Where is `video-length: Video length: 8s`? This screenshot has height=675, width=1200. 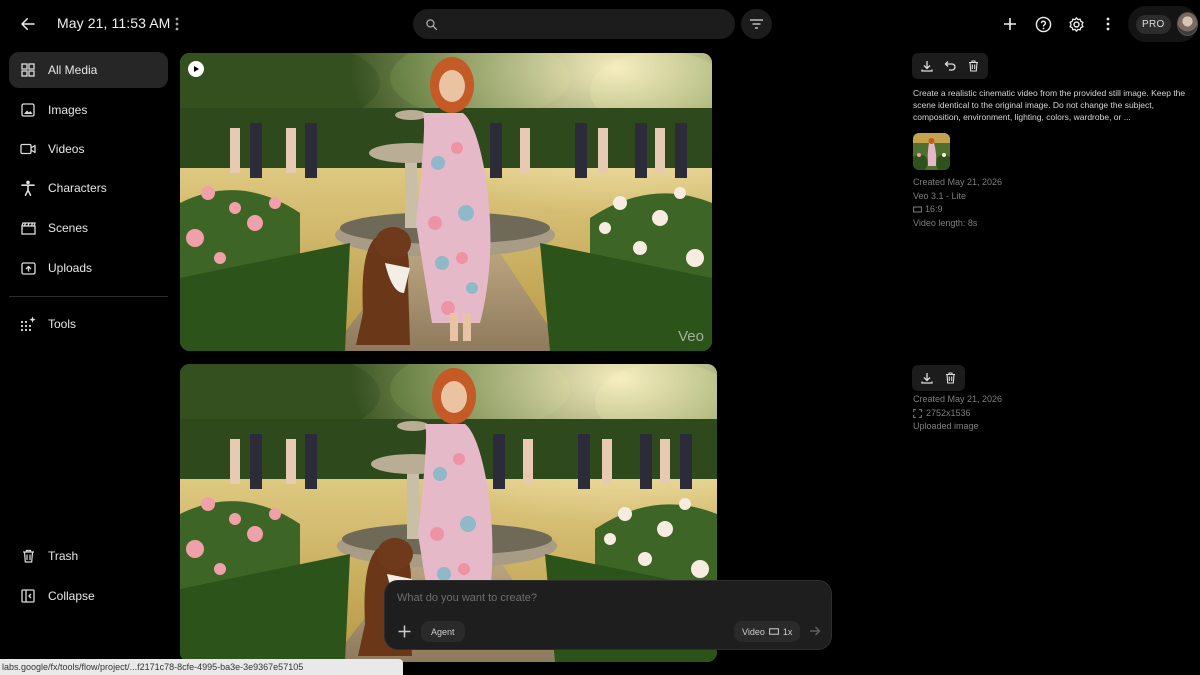 video-length: Video length: 8s is located at coordinates (945, 222).